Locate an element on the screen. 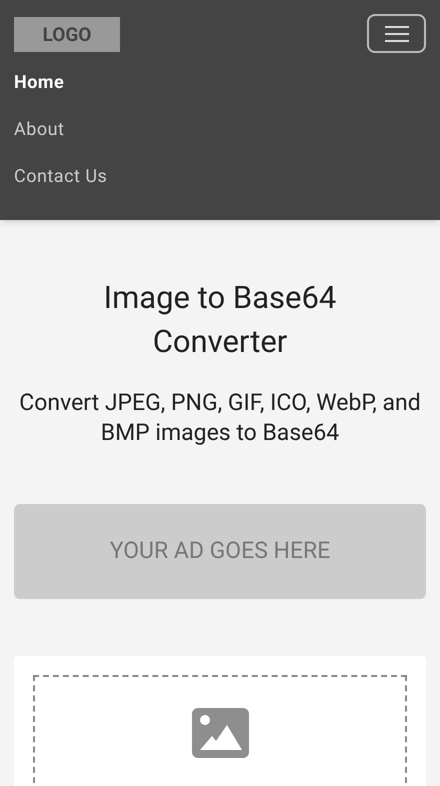  ad-text: YOUR AD GOES HERE is located at coordinates (220, 551).